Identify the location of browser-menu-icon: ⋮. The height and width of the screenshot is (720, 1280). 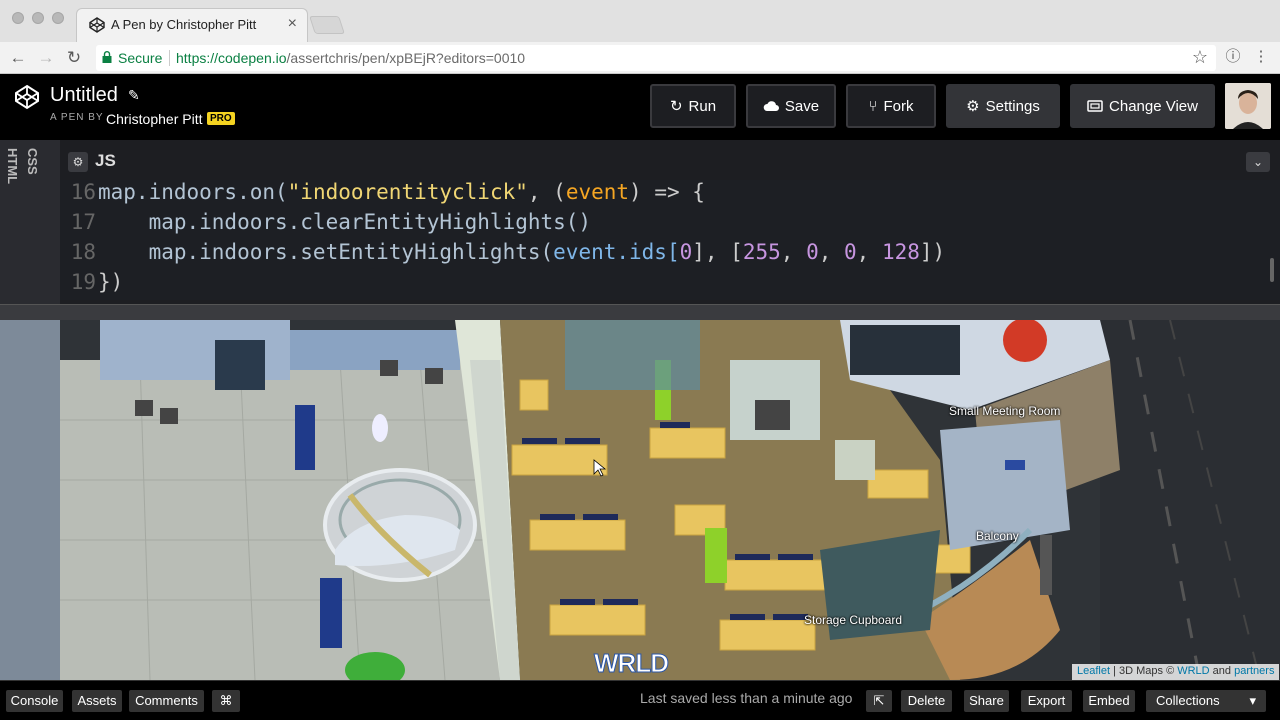
(1261, 57).